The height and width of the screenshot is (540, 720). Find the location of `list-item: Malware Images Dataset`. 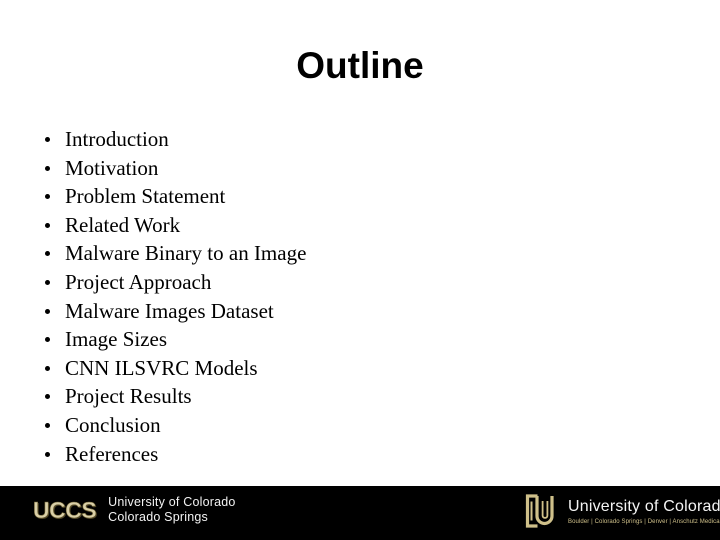

list-item: Malware Images Dataset is located at coordinates (350, 311).